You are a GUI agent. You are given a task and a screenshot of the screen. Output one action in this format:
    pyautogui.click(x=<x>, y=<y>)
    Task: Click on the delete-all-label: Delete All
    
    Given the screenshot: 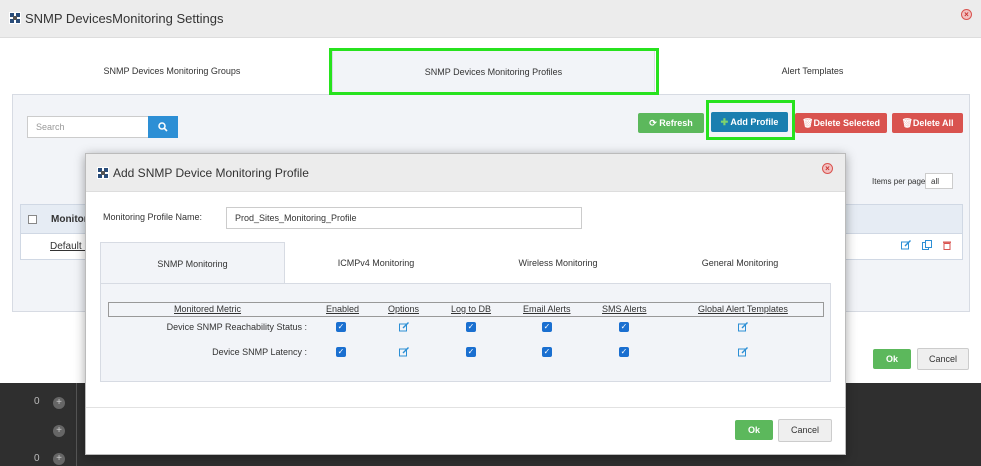 What is the action you would take?
    pyautogui.click(x=933, y=123)
    